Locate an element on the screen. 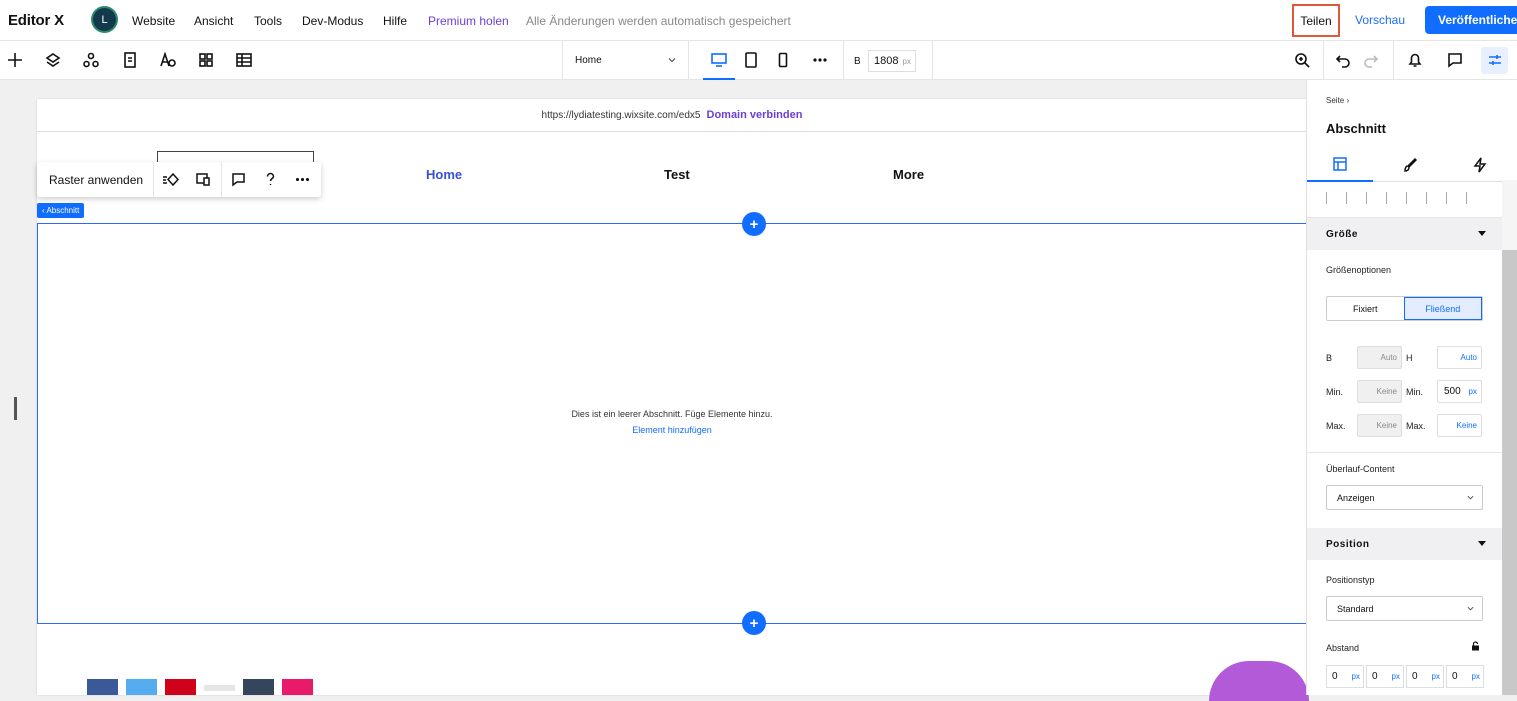 The image size is (1517, 701). menu-help: Hilfe is located at coordinates (395, 21).